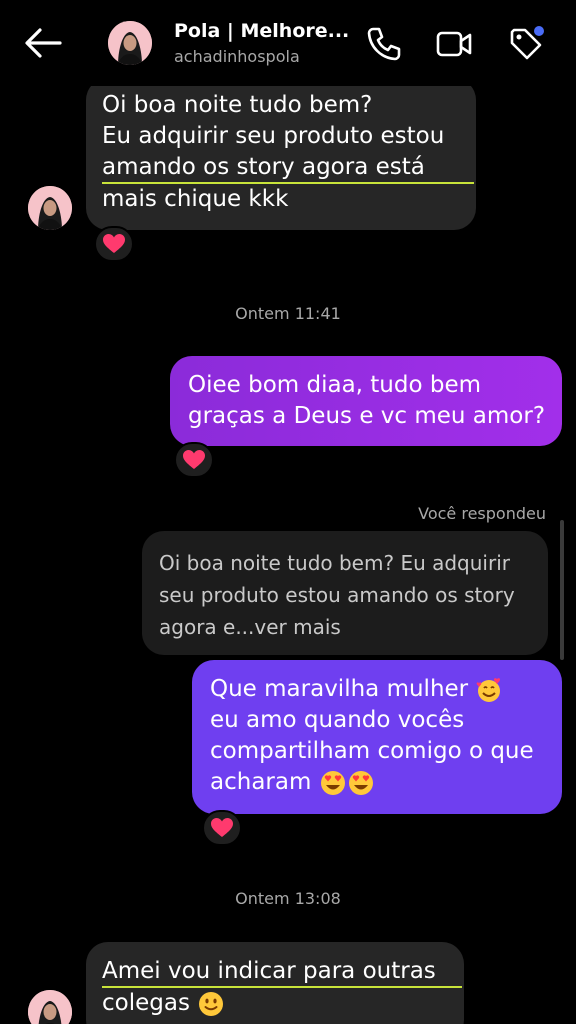  What do you see at coordinates (339, 689) in the screenshot?
I see `message-line: Que maravilha mulher` at bounding box center [339, 689].